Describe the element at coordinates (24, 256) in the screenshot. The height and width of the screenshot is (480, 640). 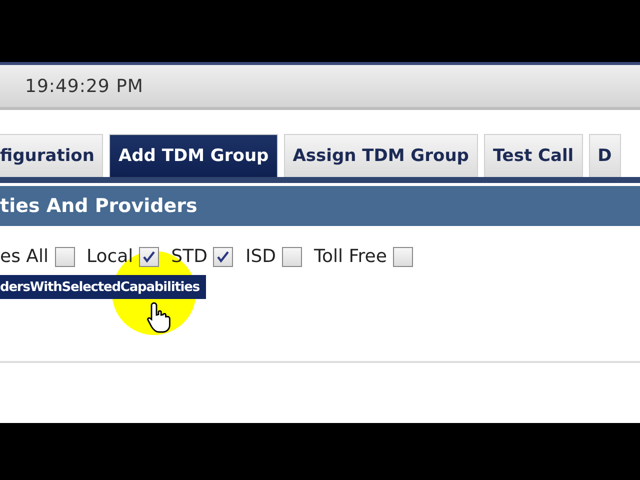
I see `checkbox-label: es All` at that location.